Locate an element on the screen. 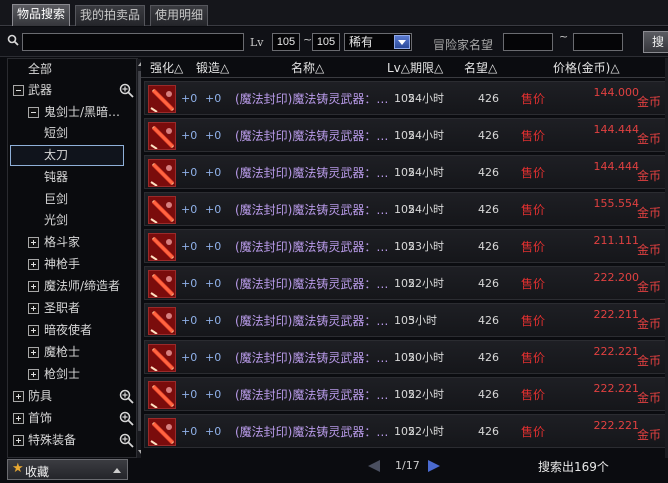  search-input is located at coordinates (133, 42).